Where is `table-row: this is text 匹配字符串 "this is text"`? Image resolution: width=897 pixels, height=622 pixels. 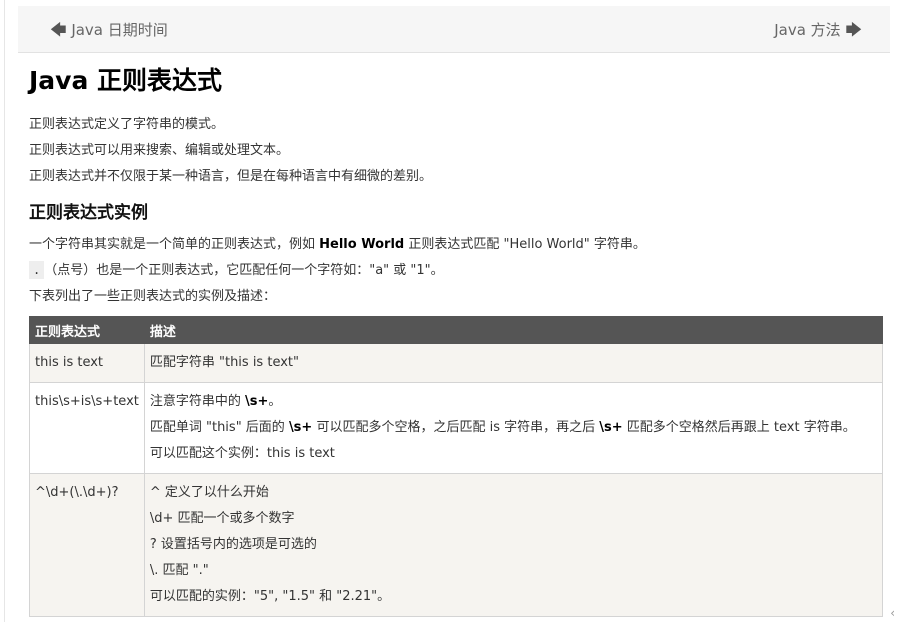 table-row: this is text 匹配字符串 "this is text" is located at coordinates (456, 363).